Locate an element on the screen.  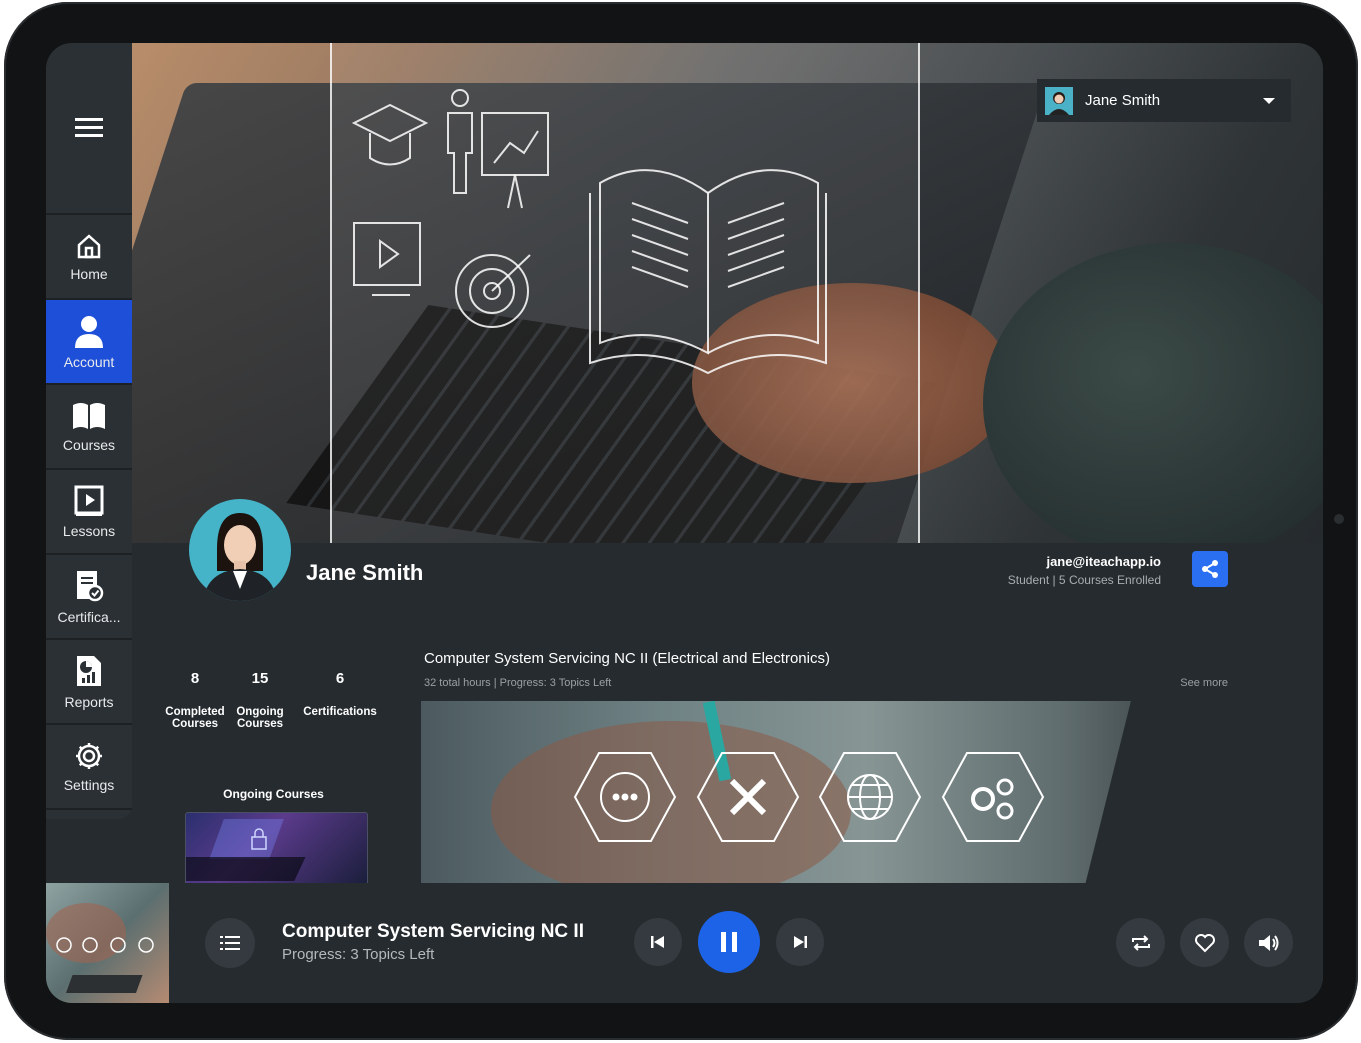
stat-label: Ongoing Courses is located at coordinates (260, 718).